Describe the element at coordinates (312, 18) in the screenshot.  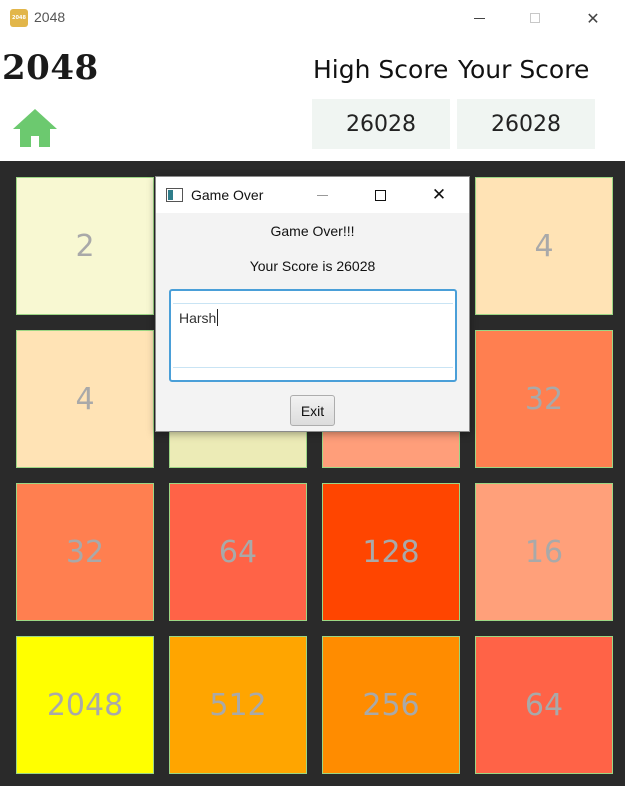
I see `window-titlebar: 2048 2048 ✕` at that location.